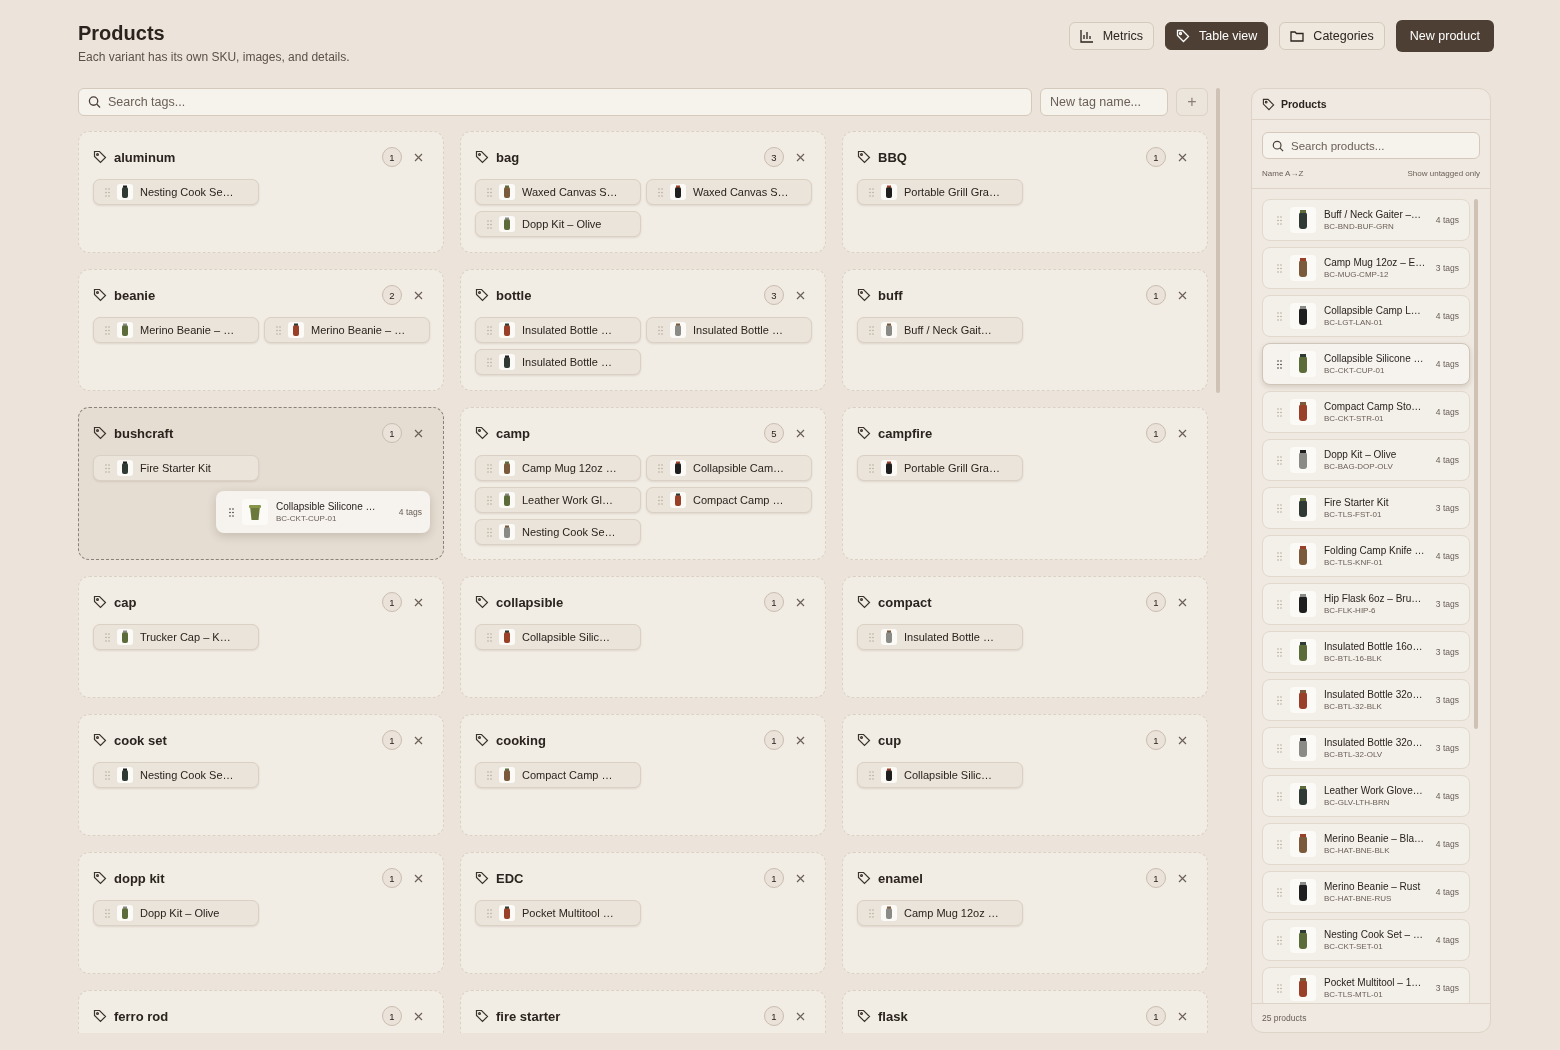  What do you see at coordinates (1086, 36) in the screenshot?
I see `bar-chart-icon` at bounding box center [1086, 36].